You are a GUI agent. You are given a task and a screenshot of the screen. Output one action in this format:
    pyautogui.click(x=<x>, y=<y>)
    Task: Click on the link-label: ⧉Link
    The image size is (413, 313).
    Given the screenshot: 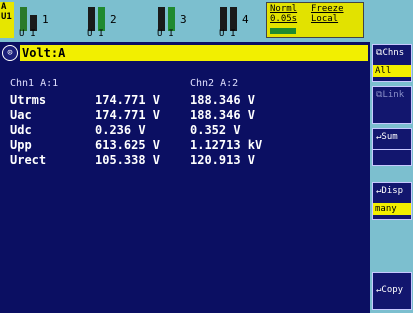 What is the action you would take?
    pyautogui.click(x=390, y=95)
    